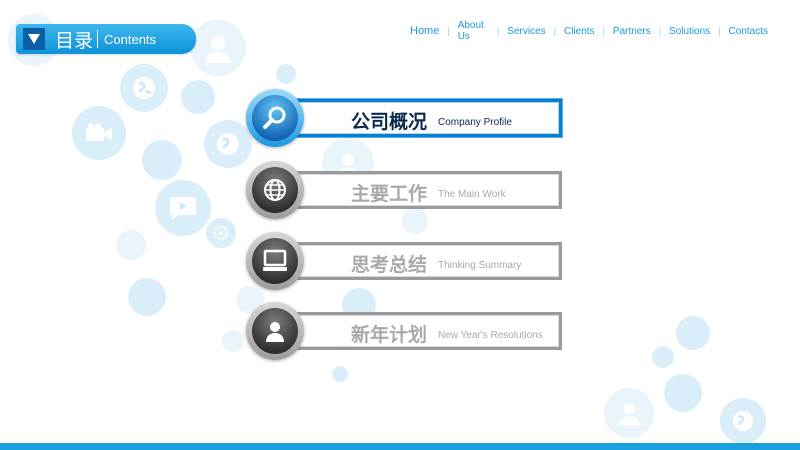  What do you see at coordinates (389, 122) in the screenshot?
I see `menu-item-title: 公司概况` at bounding box center [389, 122].